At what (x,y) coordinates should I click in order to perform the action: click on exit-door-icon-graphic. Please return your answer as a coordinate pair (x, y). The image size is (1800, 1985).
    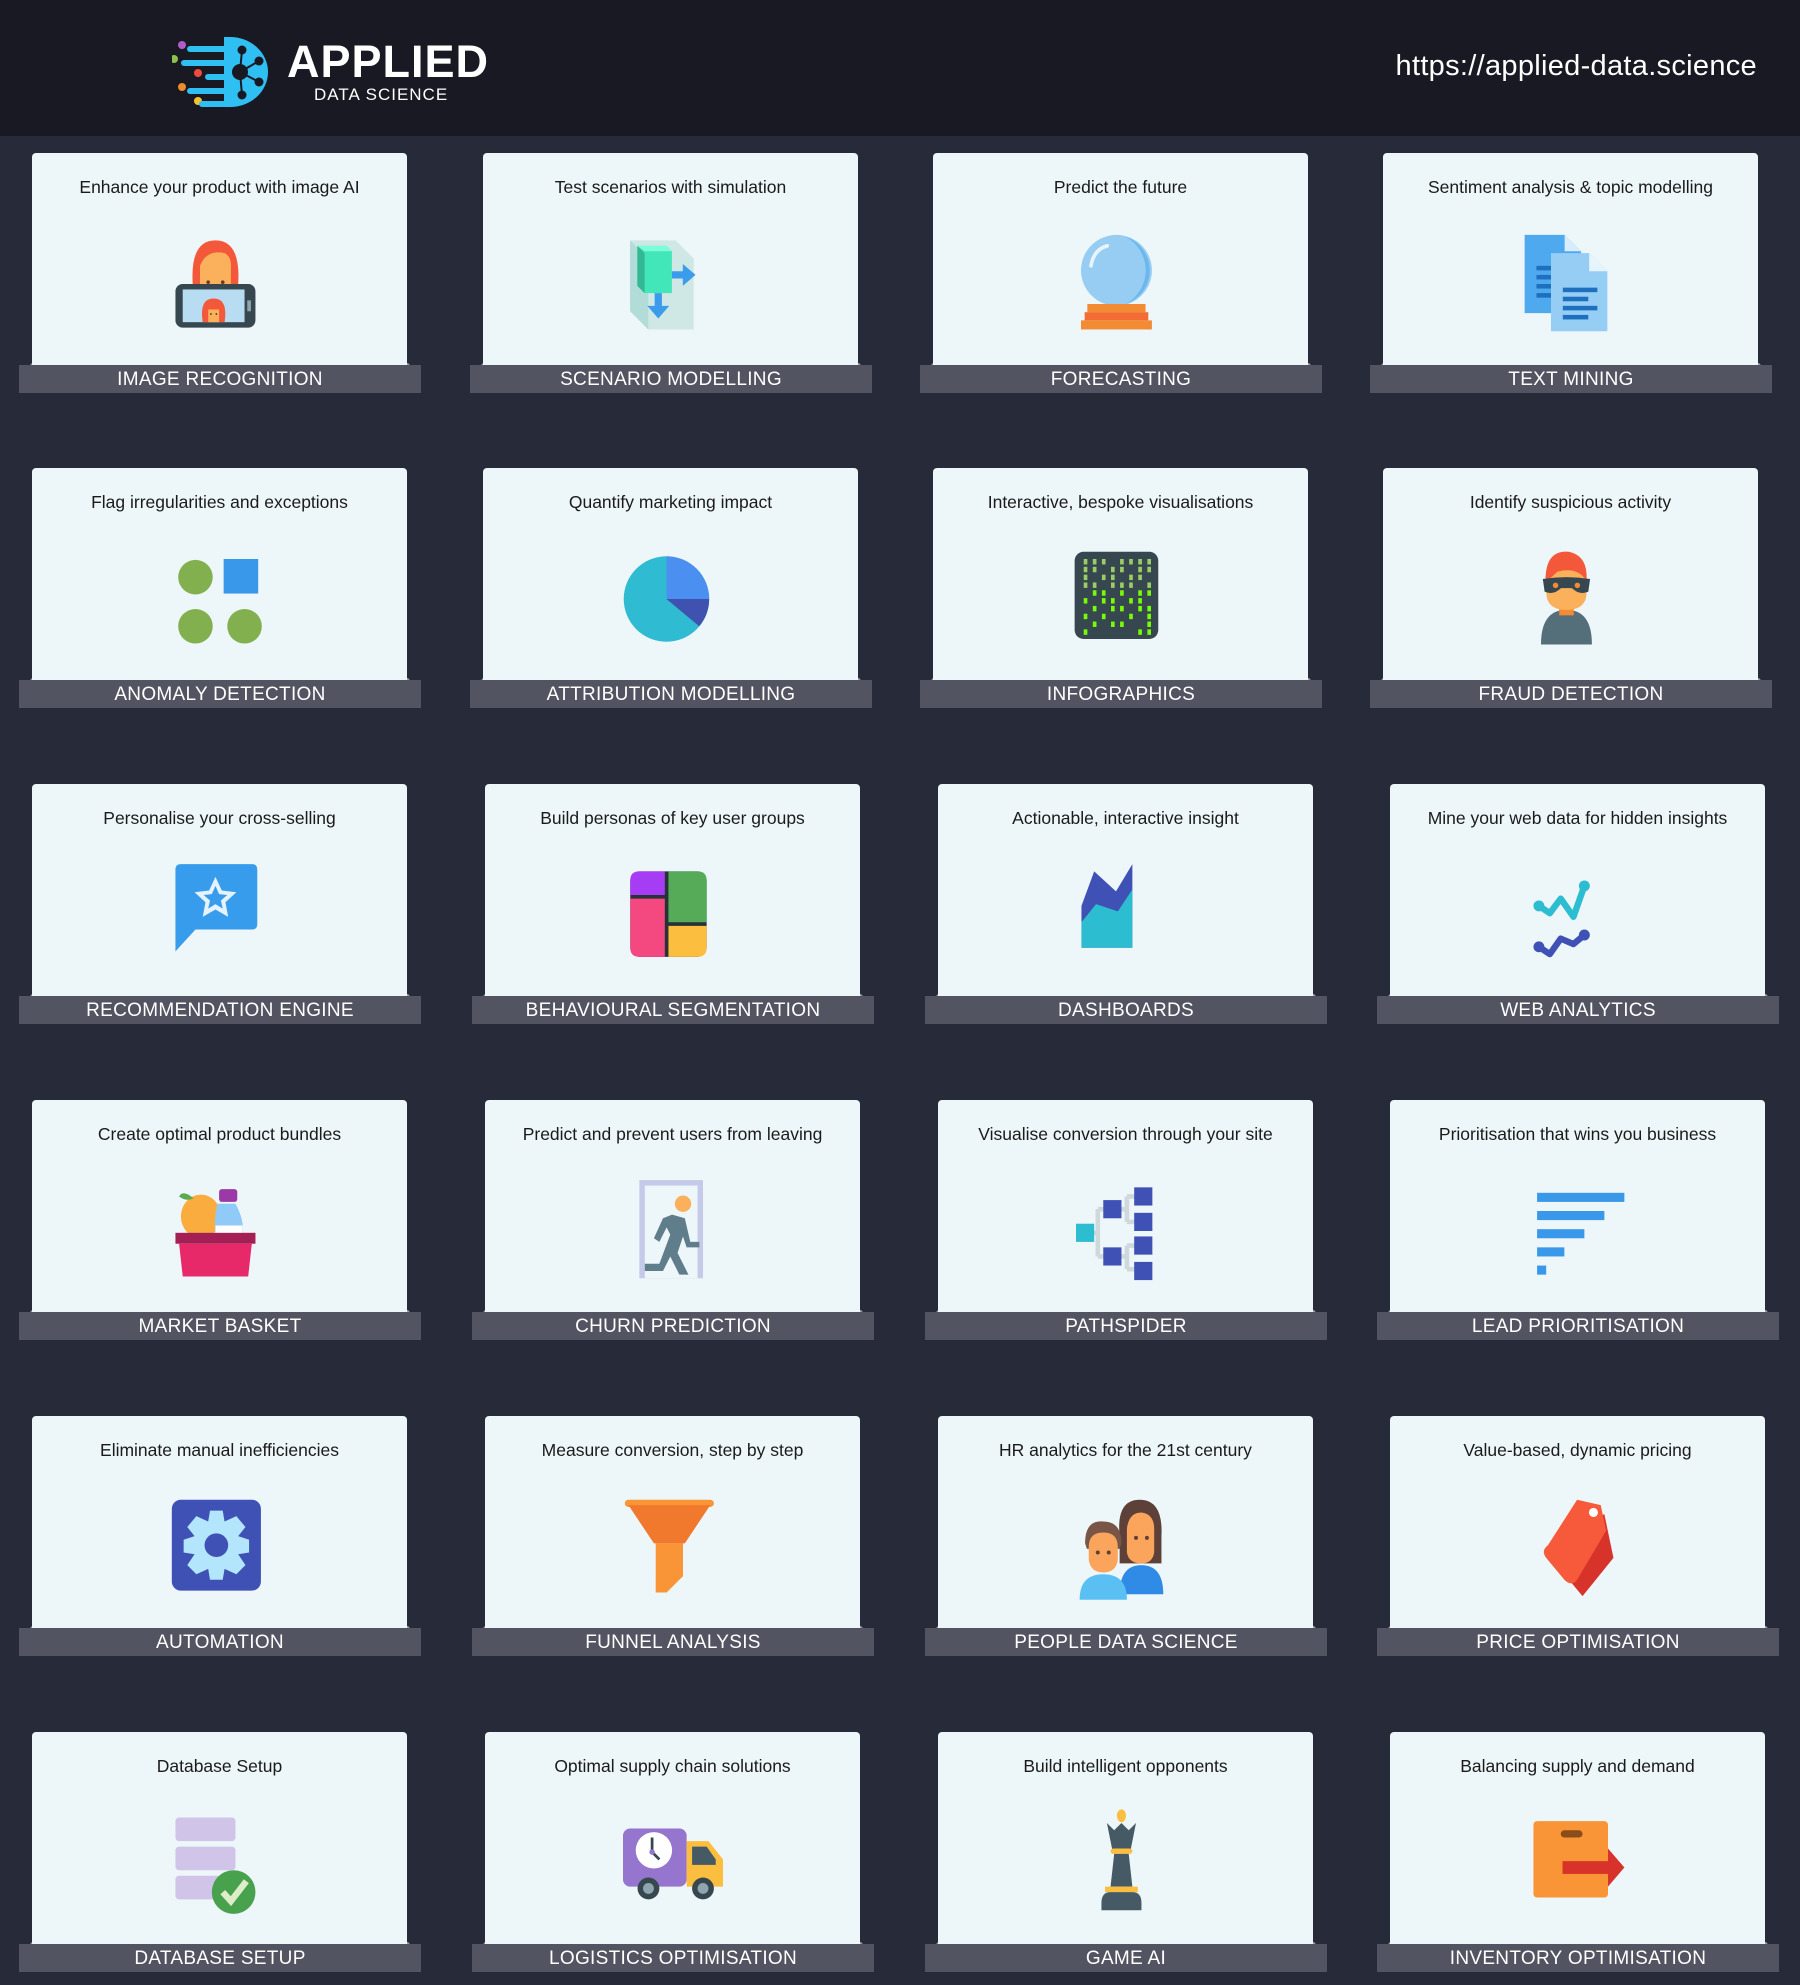
    Looking at the image, I should click on (671, 1229).